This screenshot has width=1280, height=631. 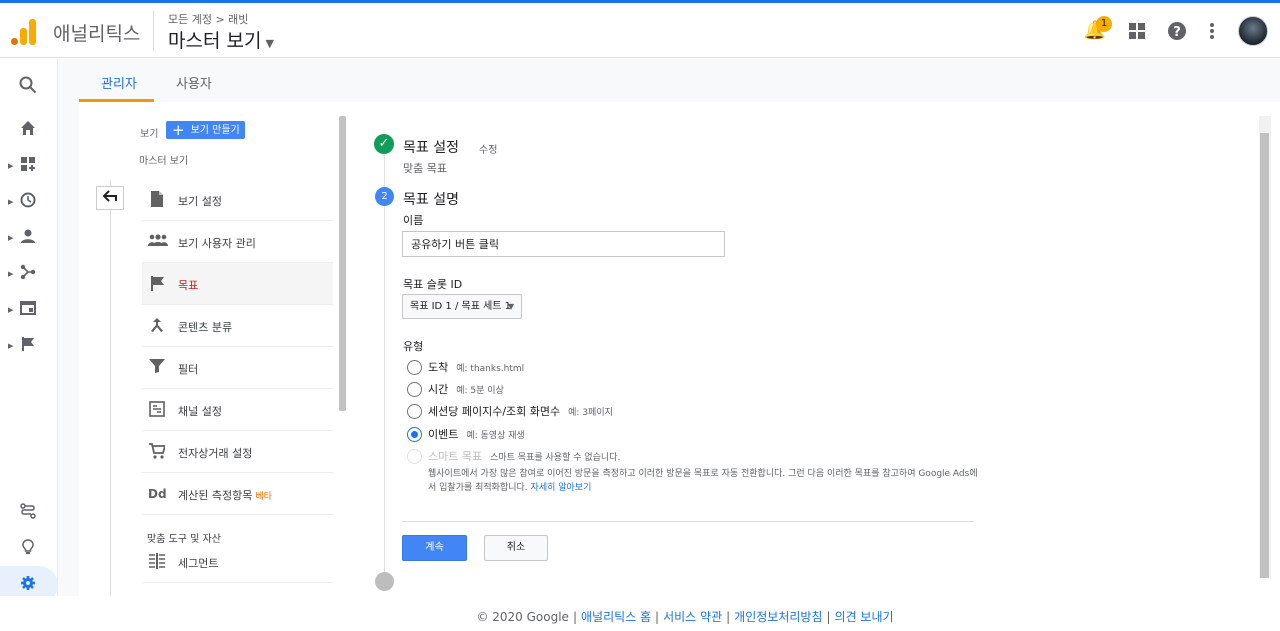 I want to click on menu-item-label: 계산된 측정항목 베타, so click(x=225, y=495).